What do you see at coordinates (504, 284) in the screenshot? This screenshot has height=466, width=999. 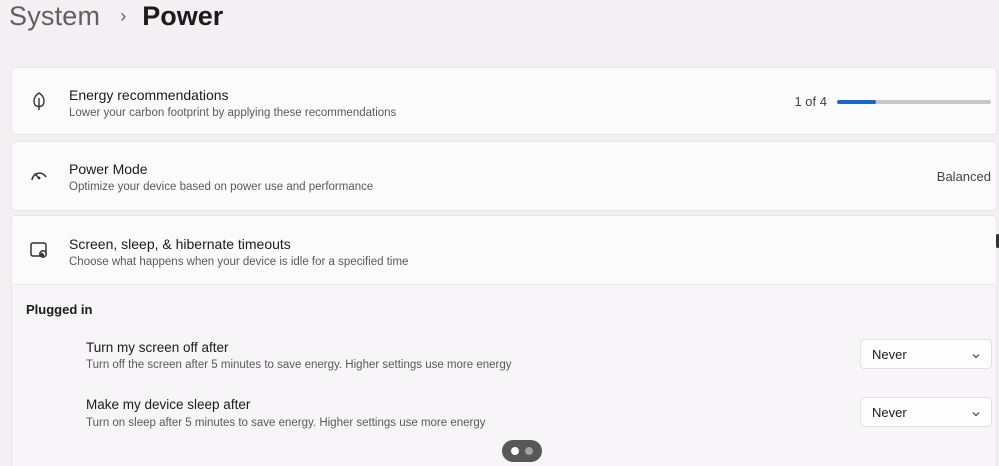 I see `panel-divider` at bounding box center [504, 284].